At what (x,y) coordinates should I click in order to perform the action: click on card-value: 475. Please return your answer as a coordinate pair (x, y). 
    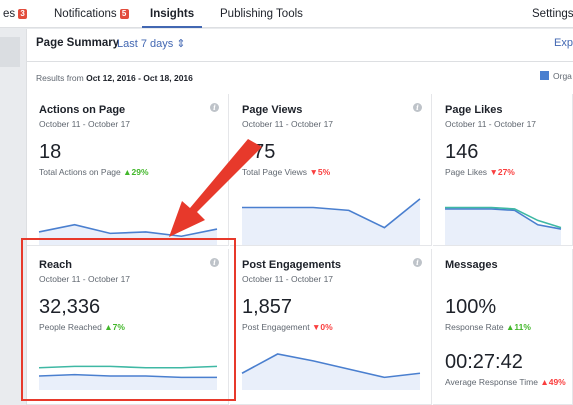
    Looking at the image, I should click on (259, 152).